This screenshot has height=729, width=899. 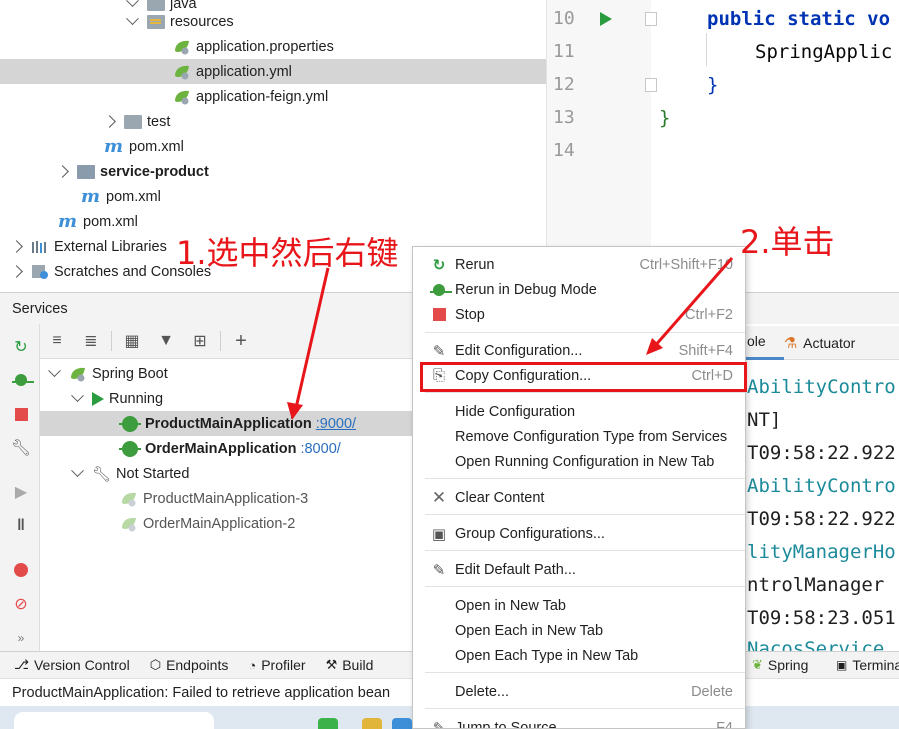 I want to click on rerun-icon: ↻, so click(x=21, y=347).